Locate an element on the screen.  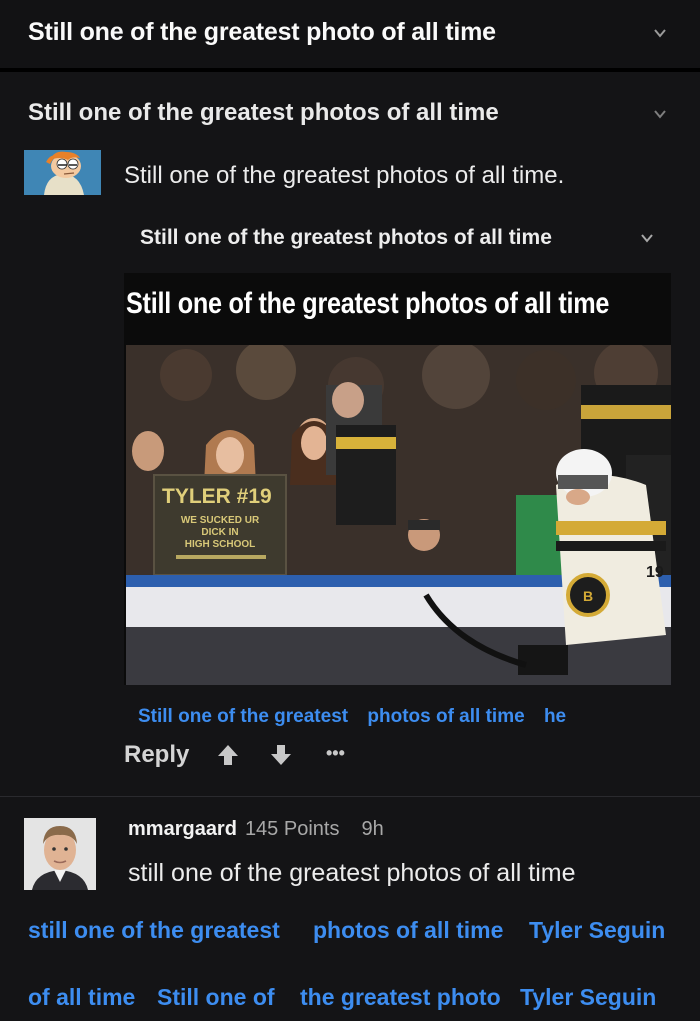
upvote-icon is located at coordinates (228, 757).